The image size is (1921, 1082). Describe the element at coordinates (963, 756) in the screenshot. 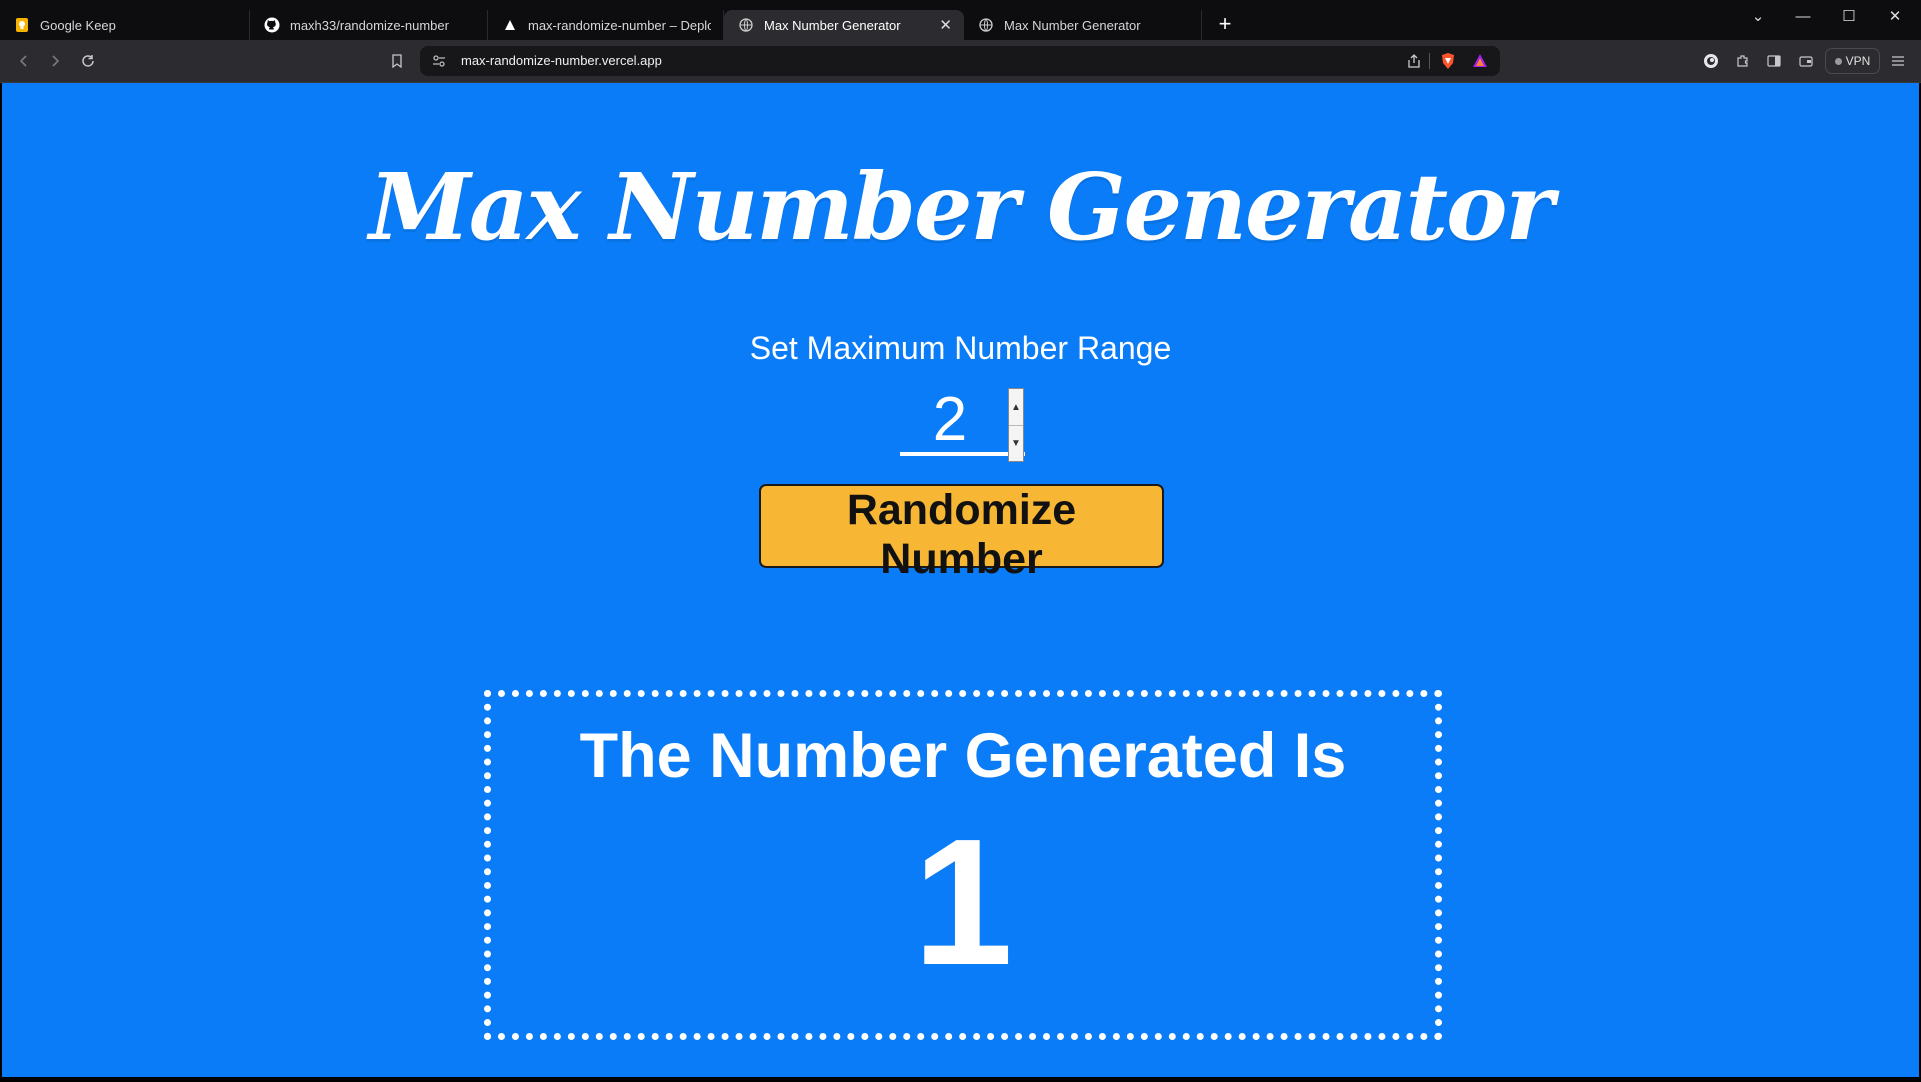

I see `result-heading: The Number Generated Is` at that location.